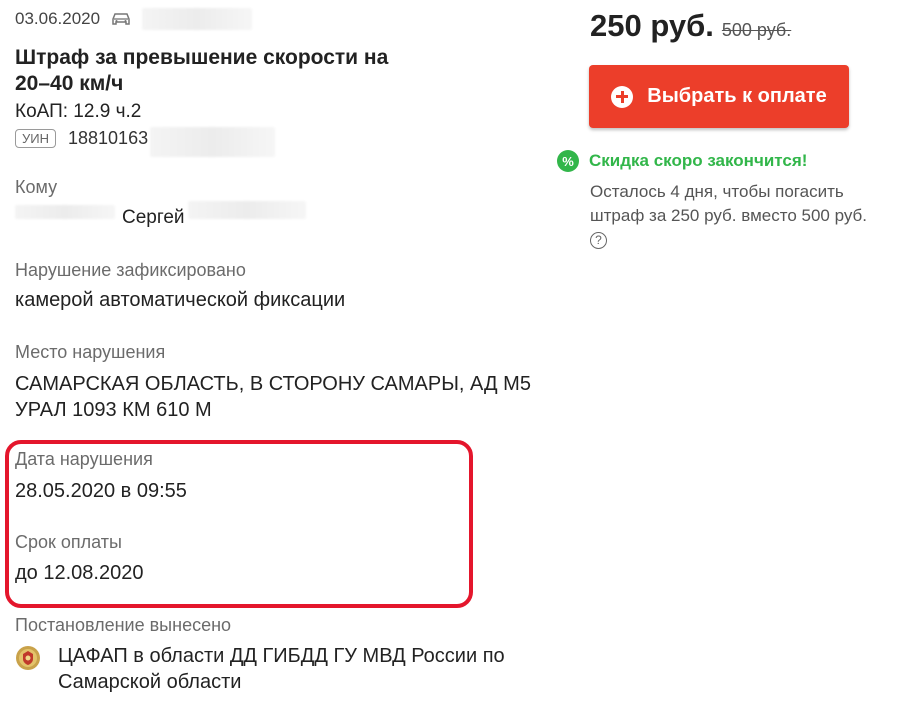  Describe the element at coordinates (197, 19) in the screenshot. I see `car-plate-redacted` at that location.